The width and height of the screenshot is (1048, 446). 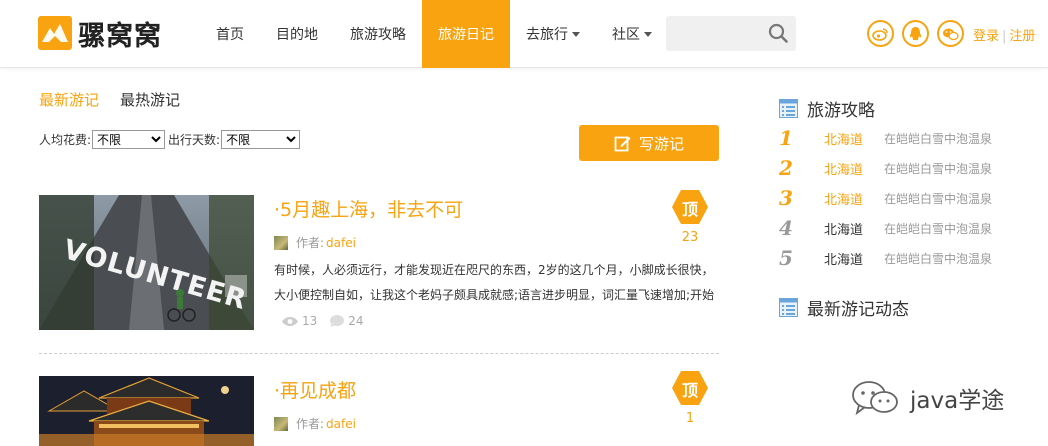 I want to click on sidebar-guides-heading: 旅游攻略, so click(x=827, y=108).